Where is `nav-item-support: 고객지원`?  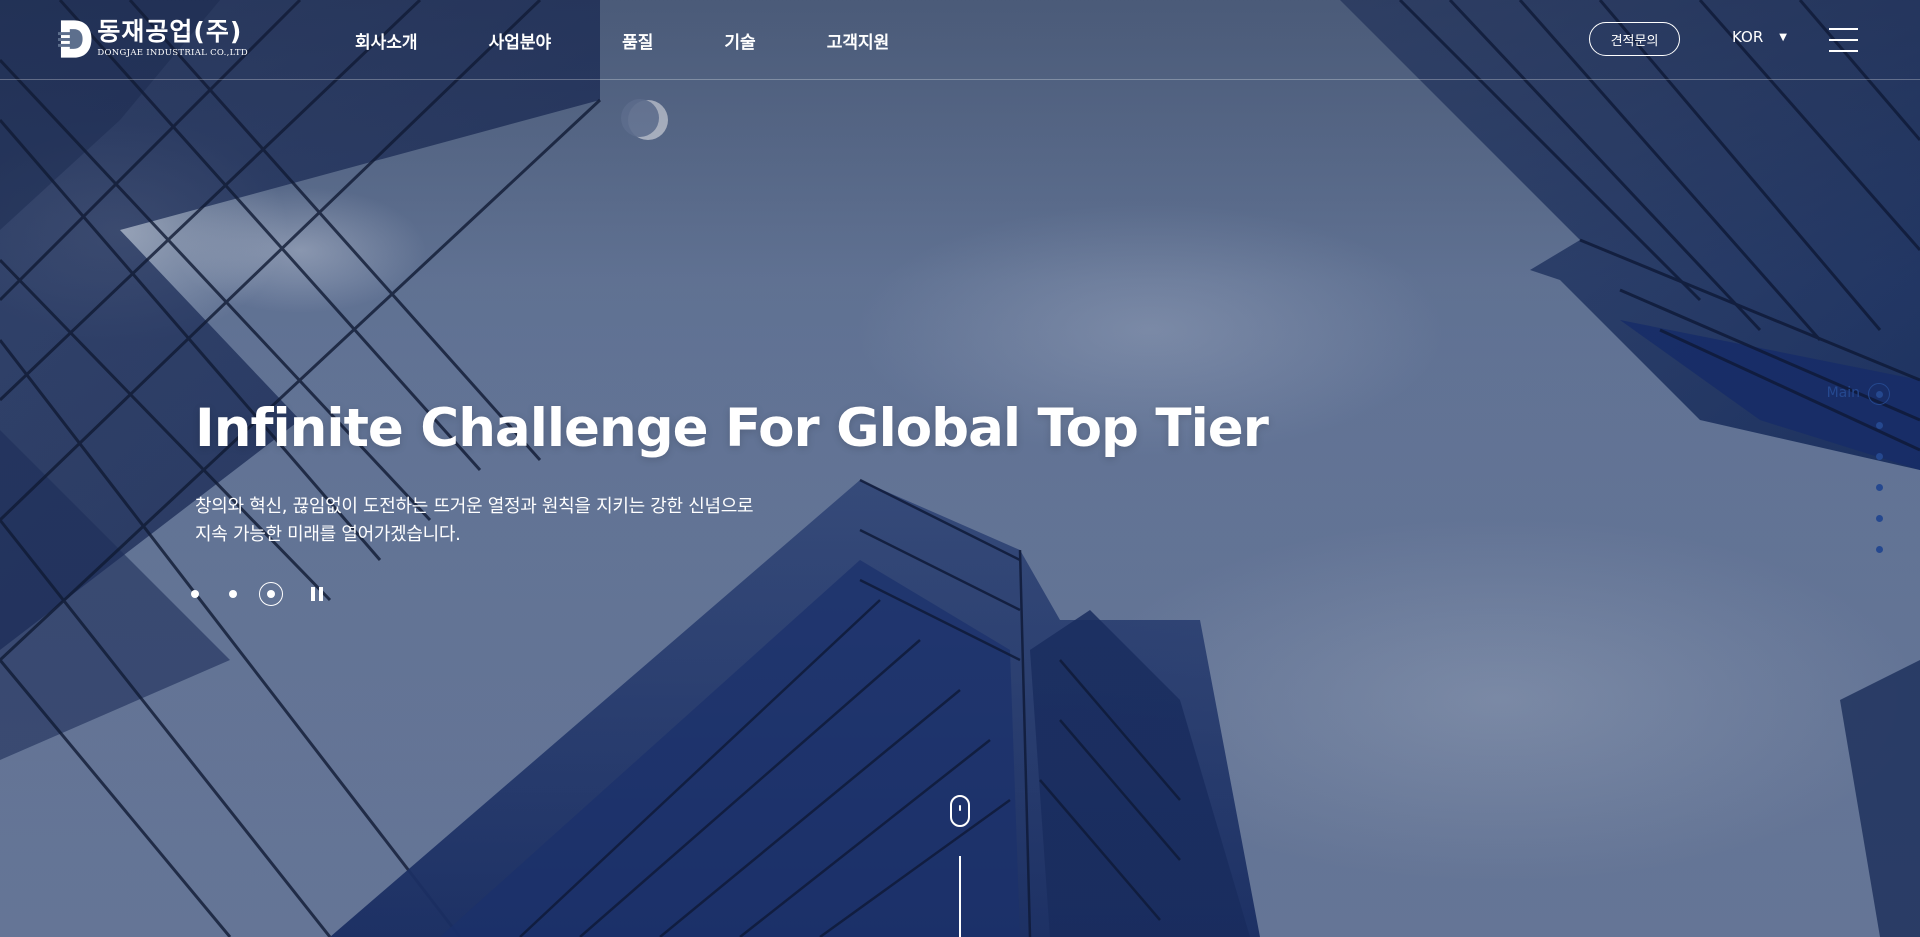
nav-item-support: 고객지원 is located at coordinates (858, 40).